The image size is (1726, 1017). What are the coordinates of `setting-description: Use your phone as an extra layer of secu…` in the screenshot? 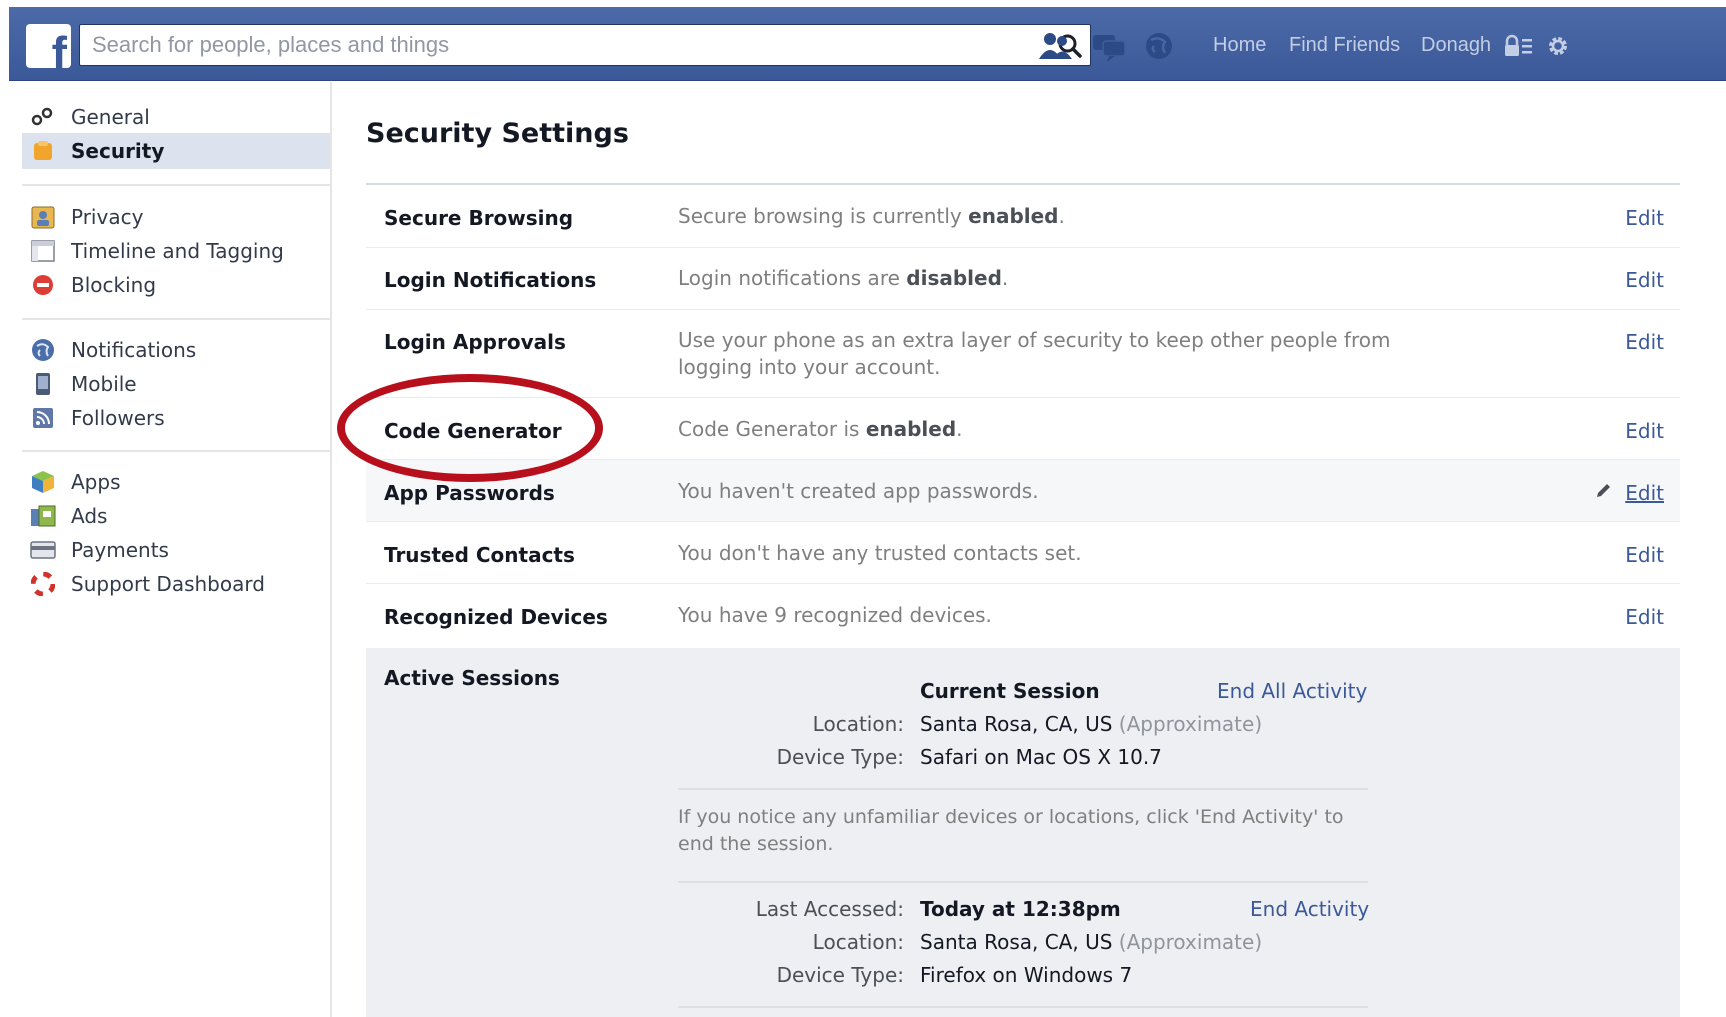 It's located at (1034, 353).